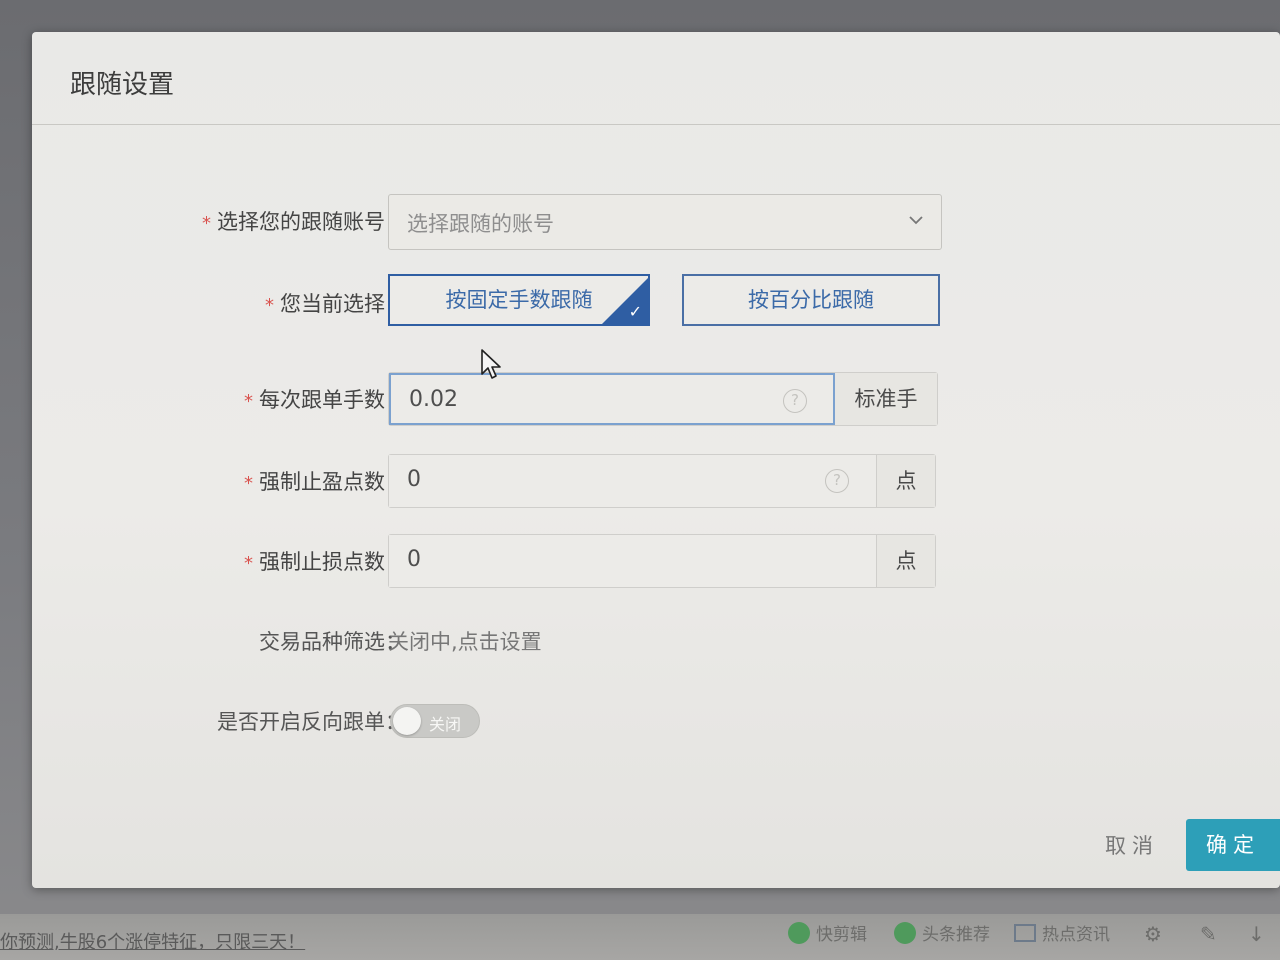 This screenshot has height=960, width=1280. I want to click on percentage-option: 按百分比跟随, so click(811, 300).